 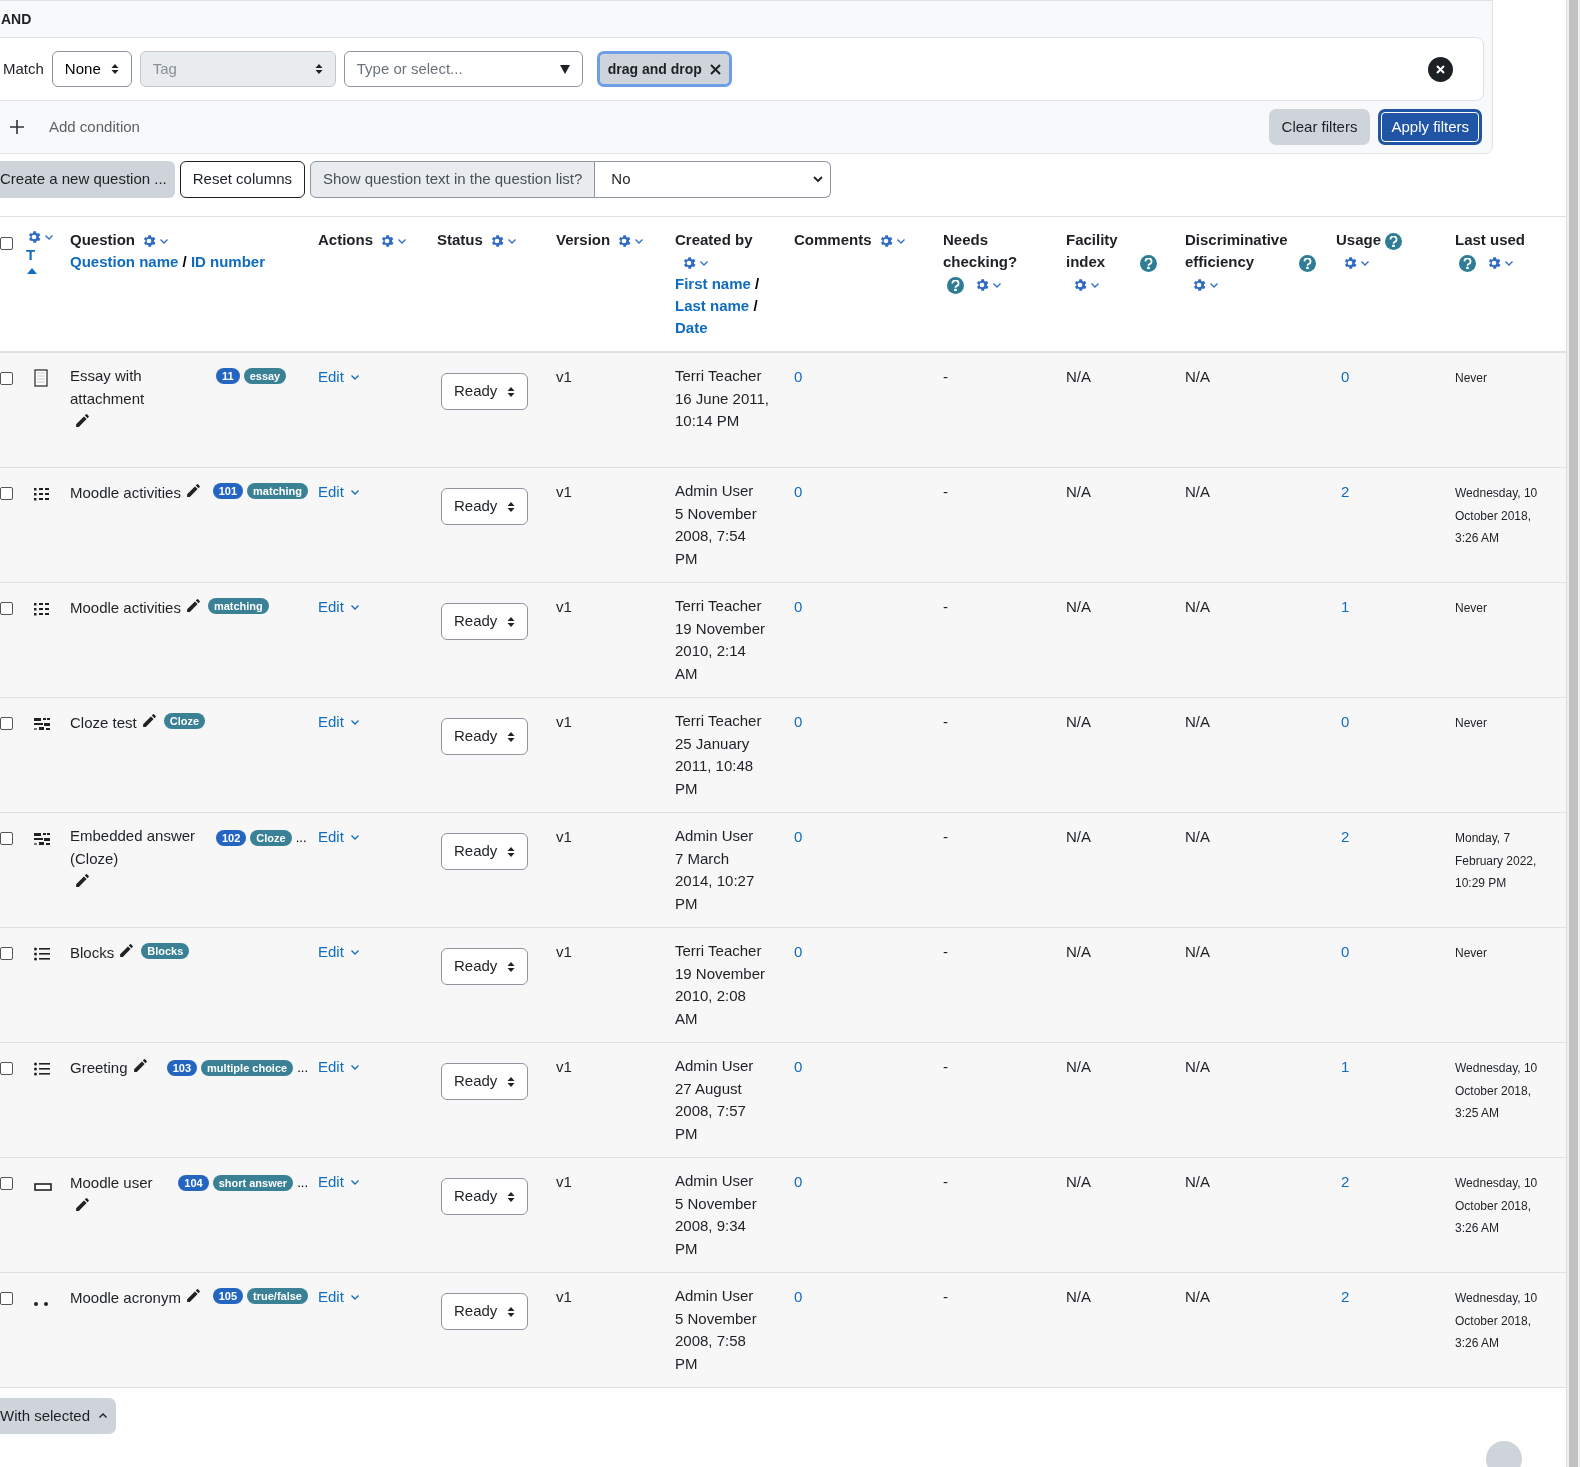 What do you see at coordinates (124, 261) in the screenshot?
I see `sort-link: Question name` at bounding box center [124, 261].